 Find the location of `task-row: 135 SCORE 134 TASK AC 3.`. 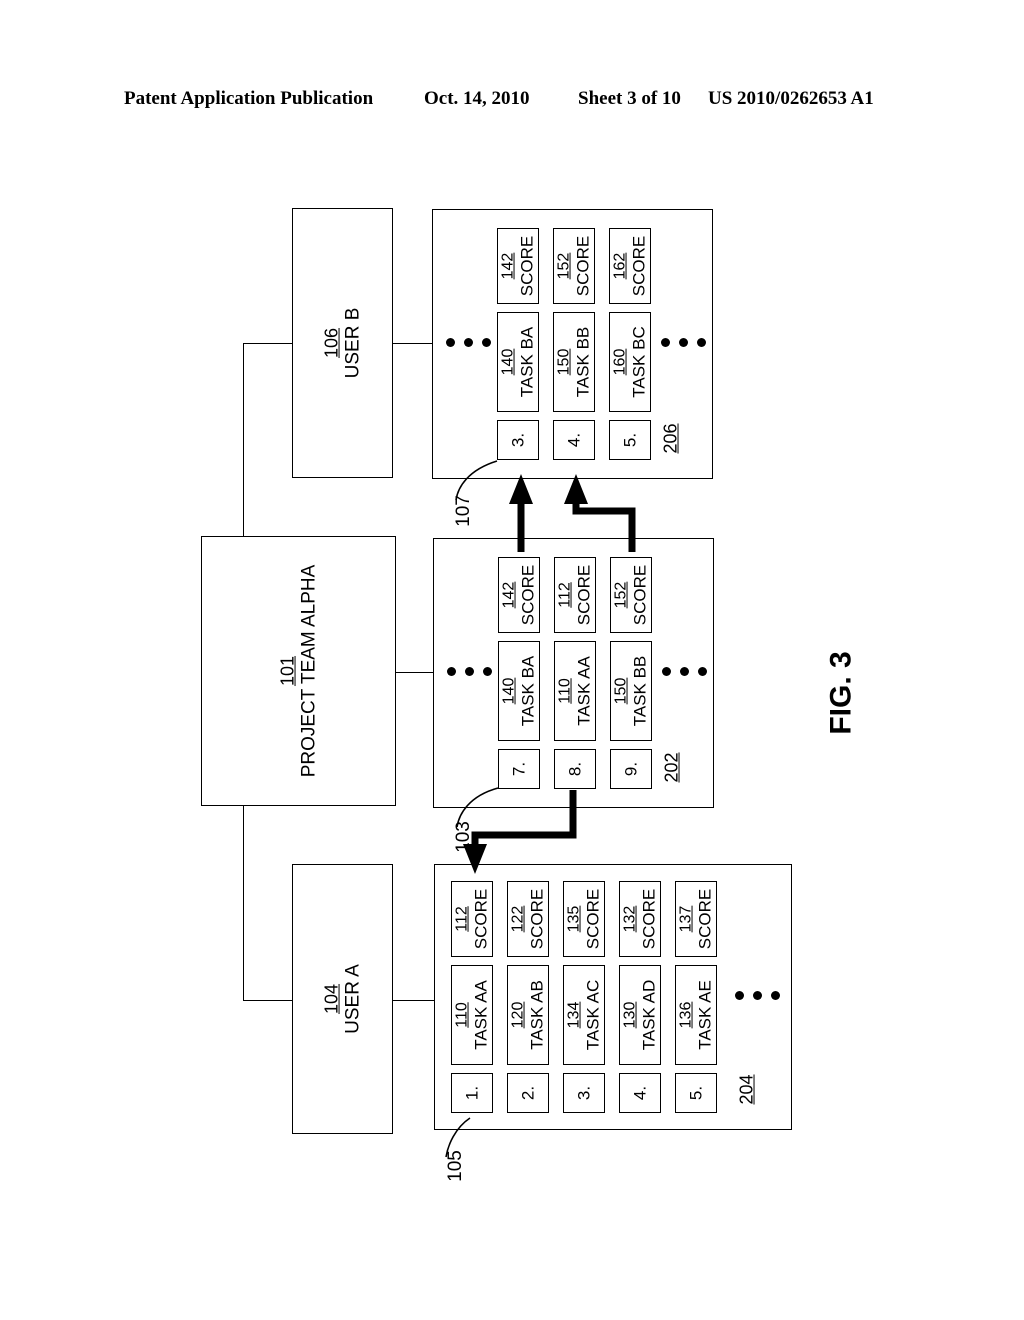

task-row: 135 SCORE 134 TASK AC 3. is located at coordinates (584, 997).